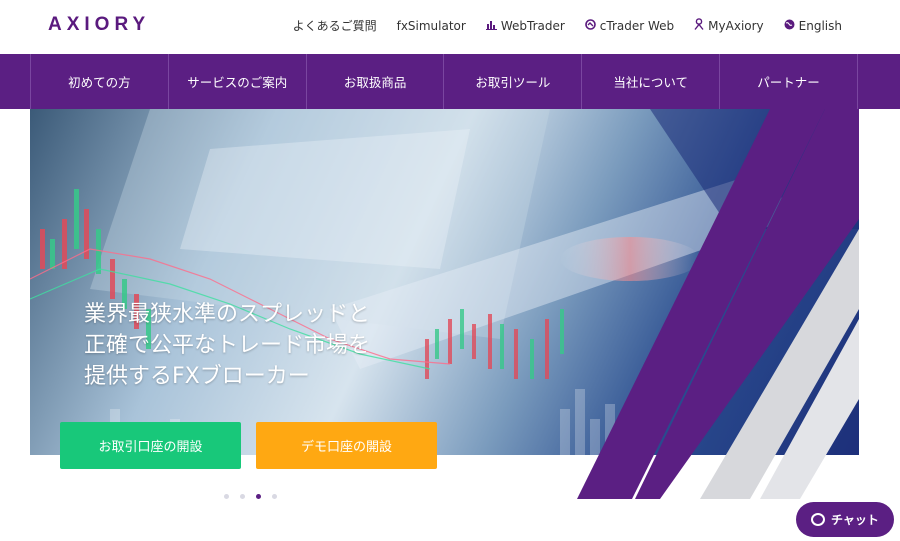 The width and height of the screenshot is (900, 541). What do you see at coordinates (374, 81) in the screenshot?
I see `nav-products: お取扱商品` at bounding box center [374, 81].